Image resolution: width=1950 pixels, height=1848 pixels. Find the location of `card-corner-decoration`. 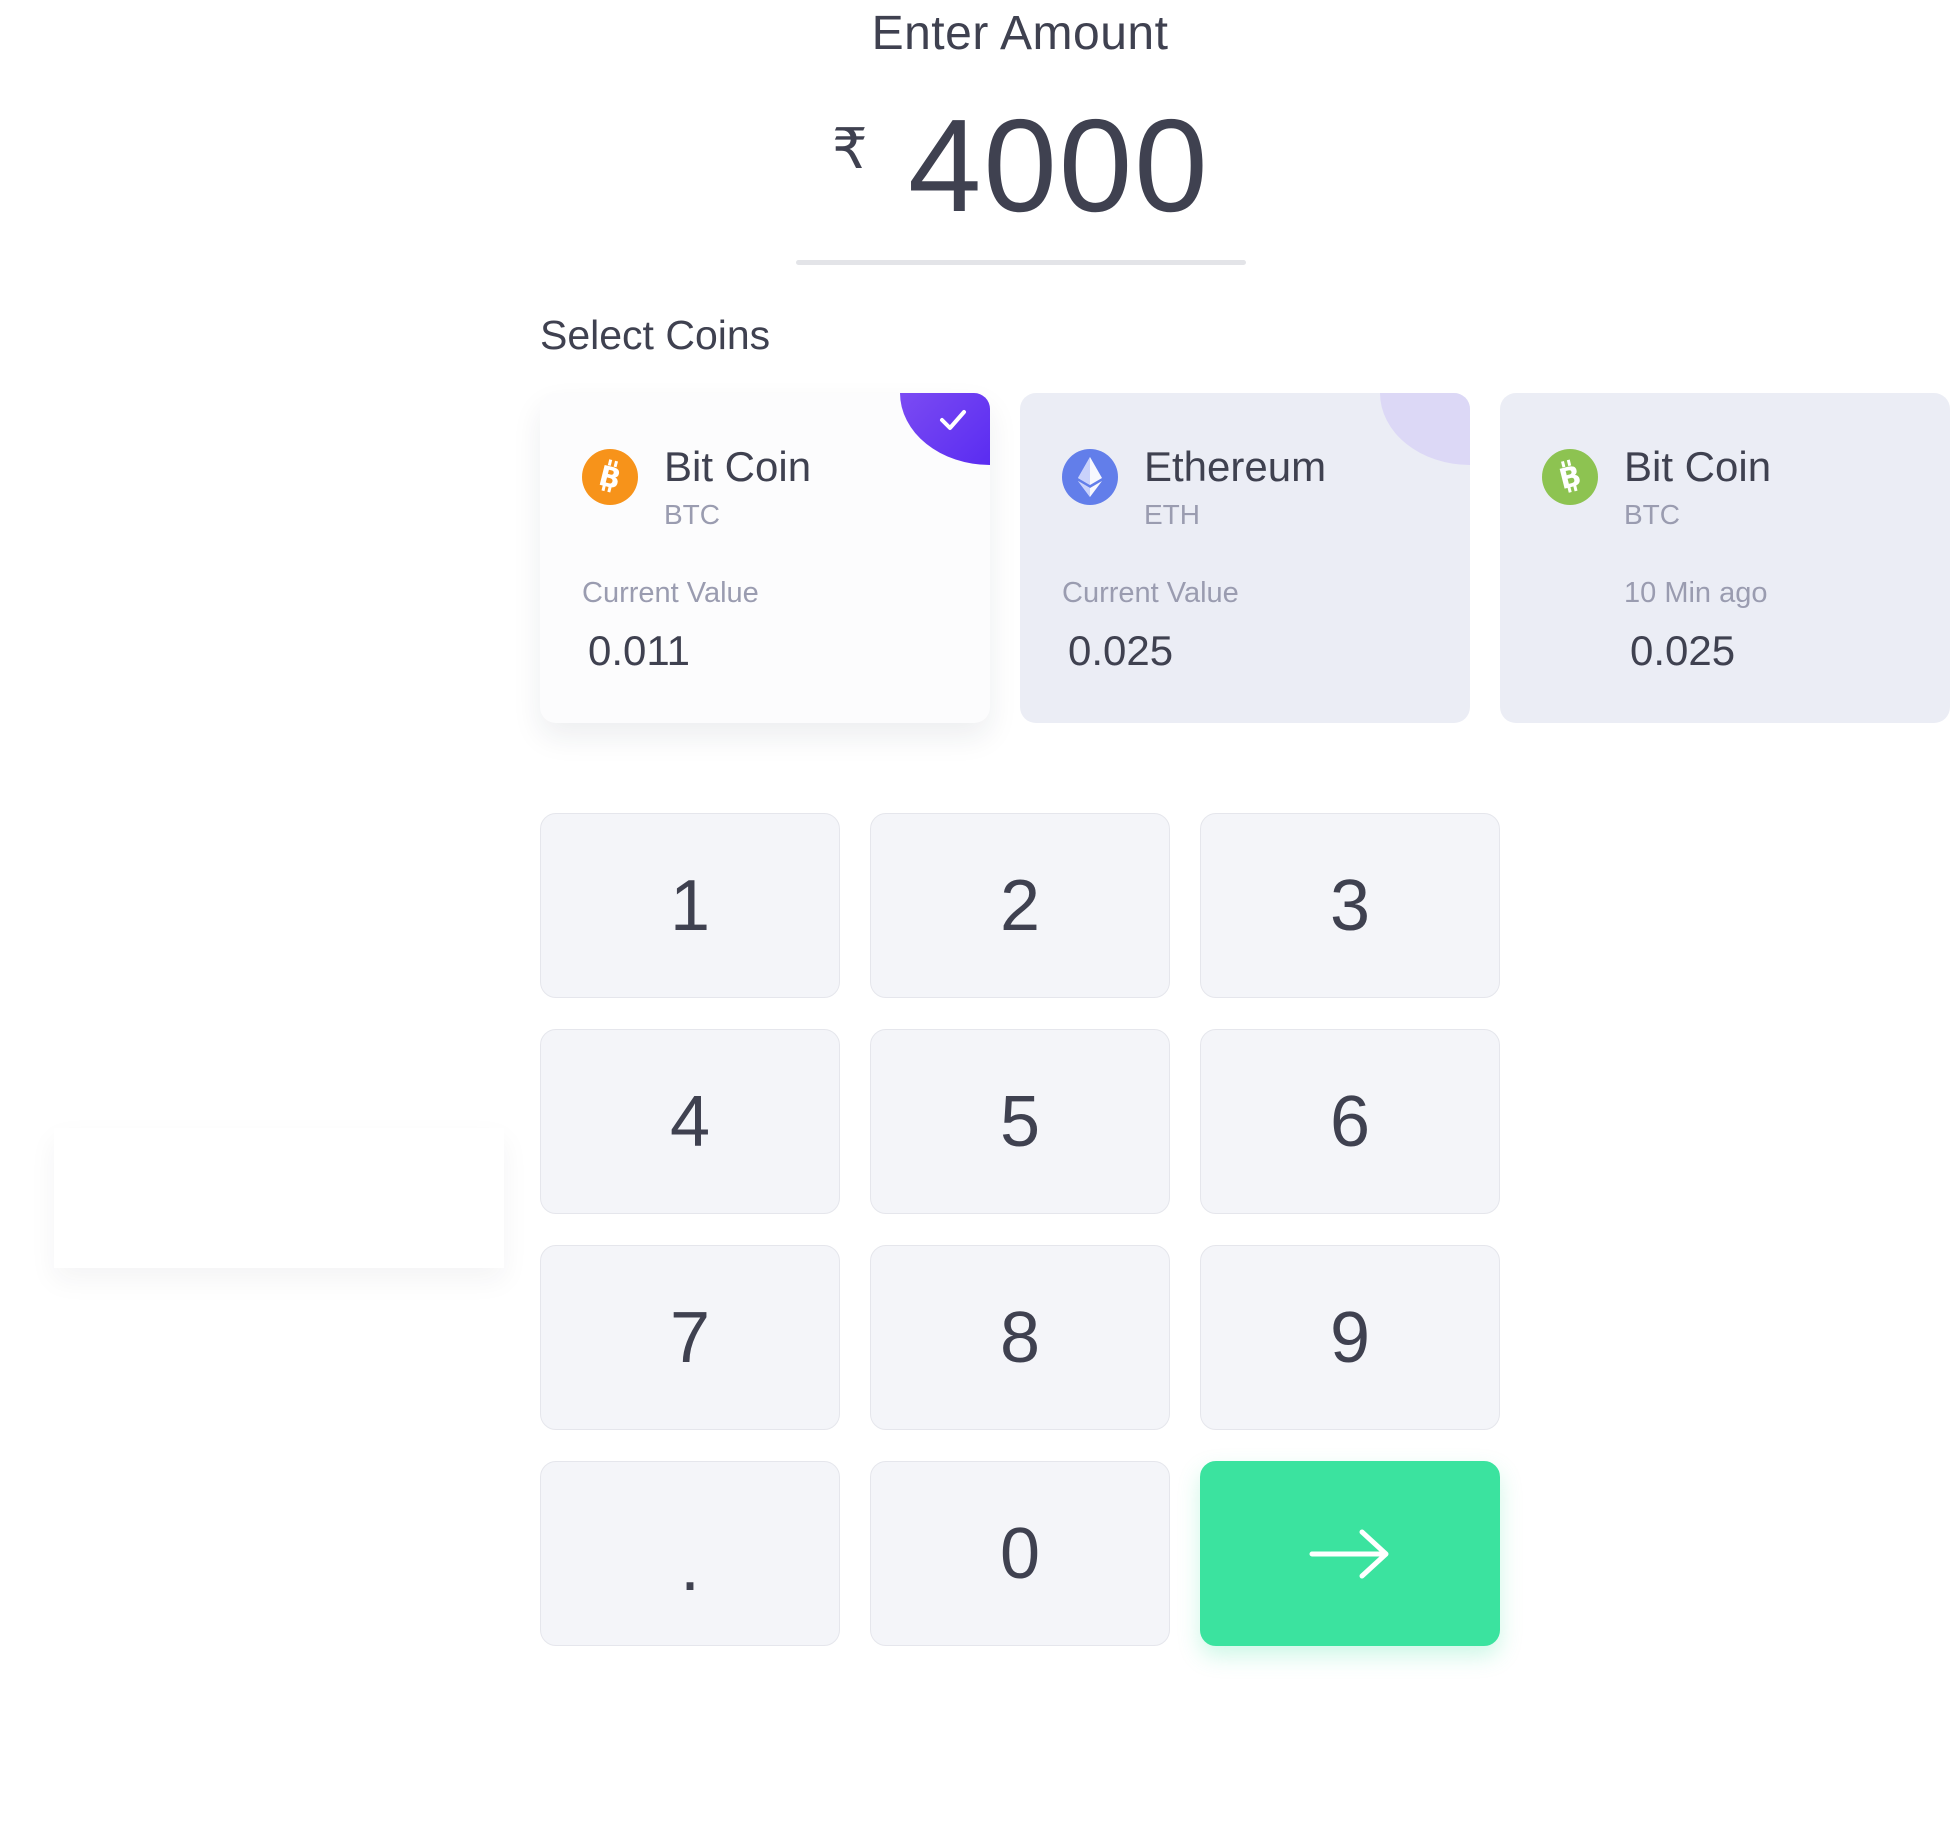

card-corner-decoration is located at coordinates (1425, 429).